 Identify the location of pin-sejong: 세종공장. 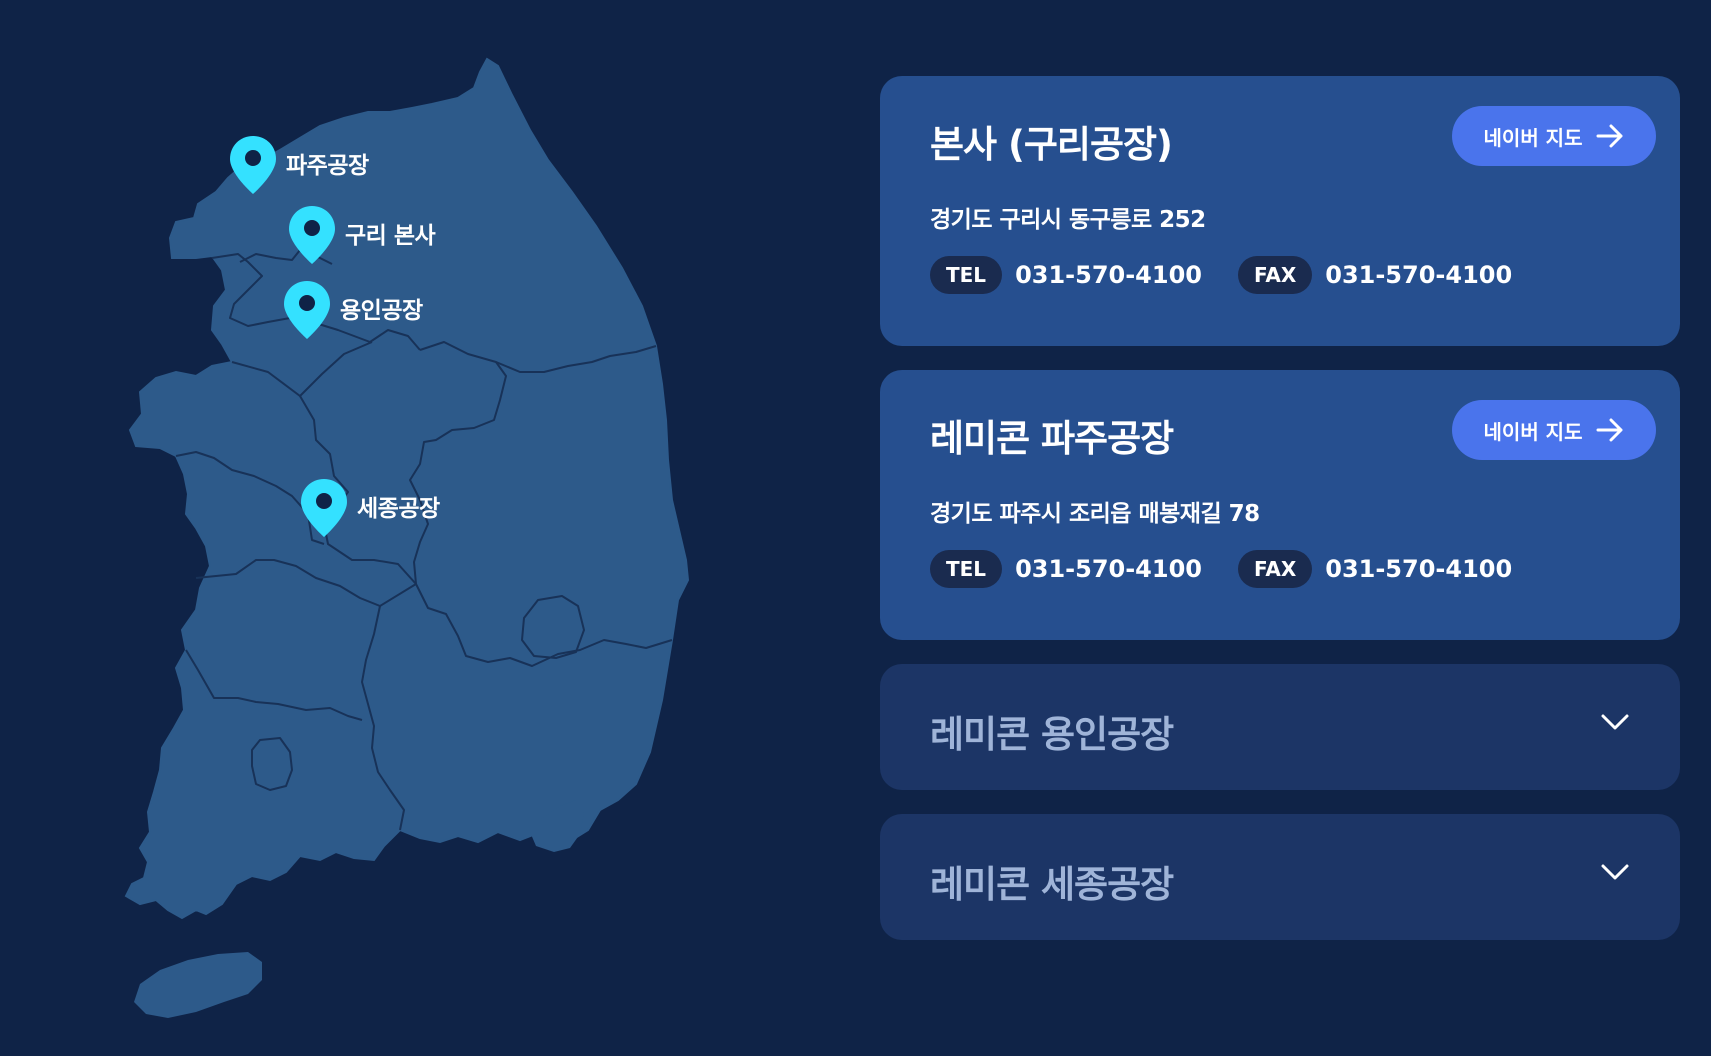
(369, 508).